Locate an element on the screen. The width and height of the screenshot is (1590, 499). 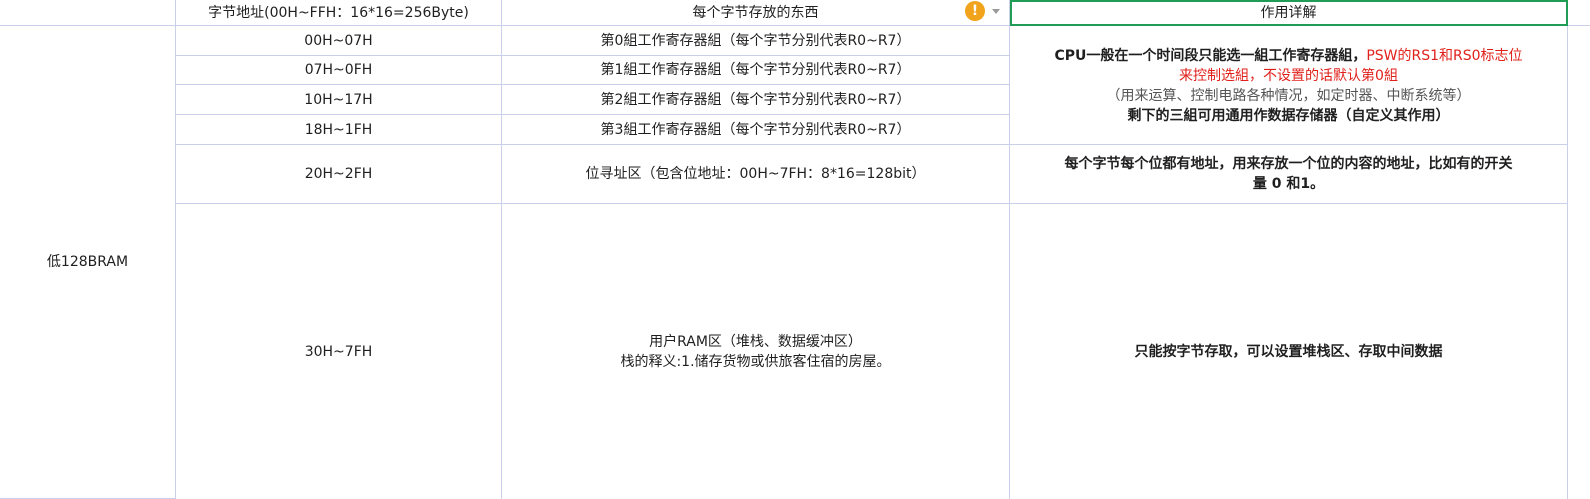
address-text: 30H~7FH is located at coordinates (338, 351).